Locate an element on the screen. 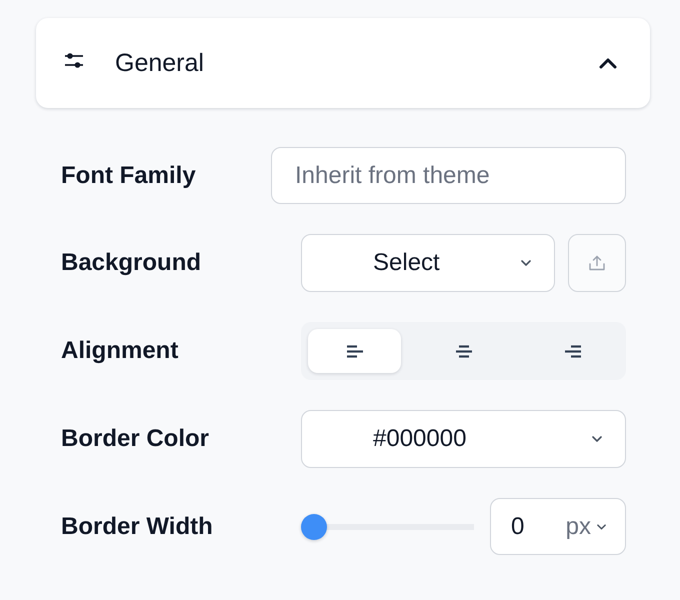  section-title: General is located at coordinates (160, 63).